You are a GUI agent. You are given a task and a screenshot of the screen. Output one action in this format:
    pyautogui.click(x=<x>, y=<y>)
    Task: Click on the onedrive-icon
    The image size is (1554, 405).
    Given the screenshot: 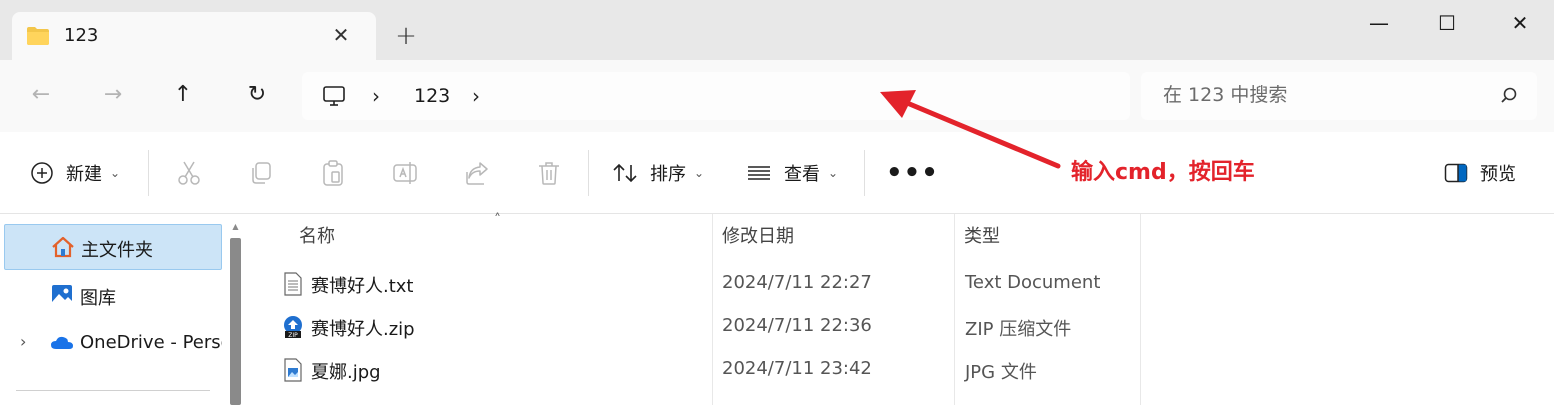 What is the action you would take?
    pyautogui.click(x=62, y=342)
    